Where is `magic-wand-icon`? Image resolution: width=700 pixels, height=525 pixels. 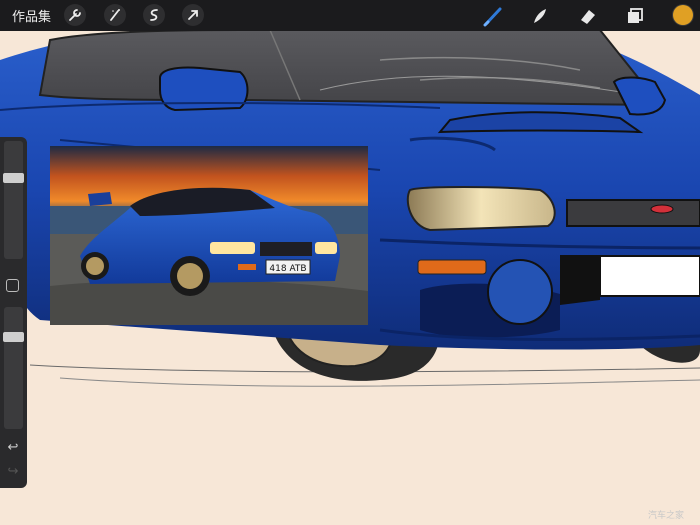 magic-wand-icon is located at coordinates (115, 15).